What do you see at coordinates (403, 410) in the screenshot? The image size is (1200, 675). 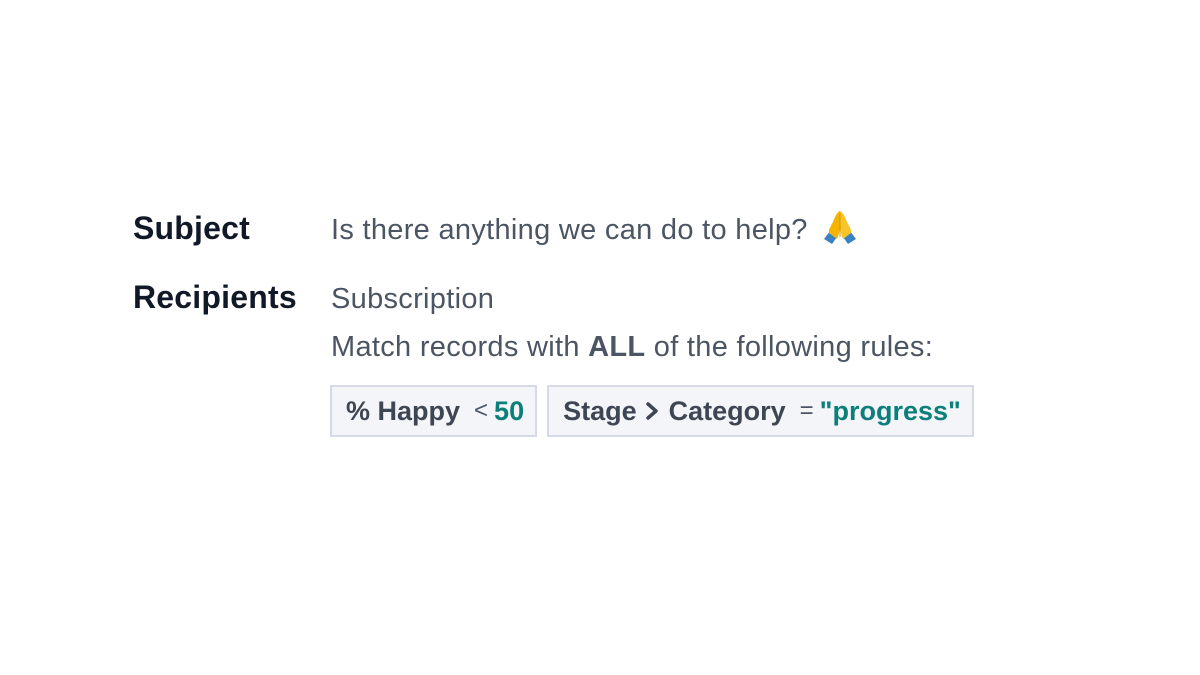 I see `rule-field: % Happy` at bounding box center [403, 410].